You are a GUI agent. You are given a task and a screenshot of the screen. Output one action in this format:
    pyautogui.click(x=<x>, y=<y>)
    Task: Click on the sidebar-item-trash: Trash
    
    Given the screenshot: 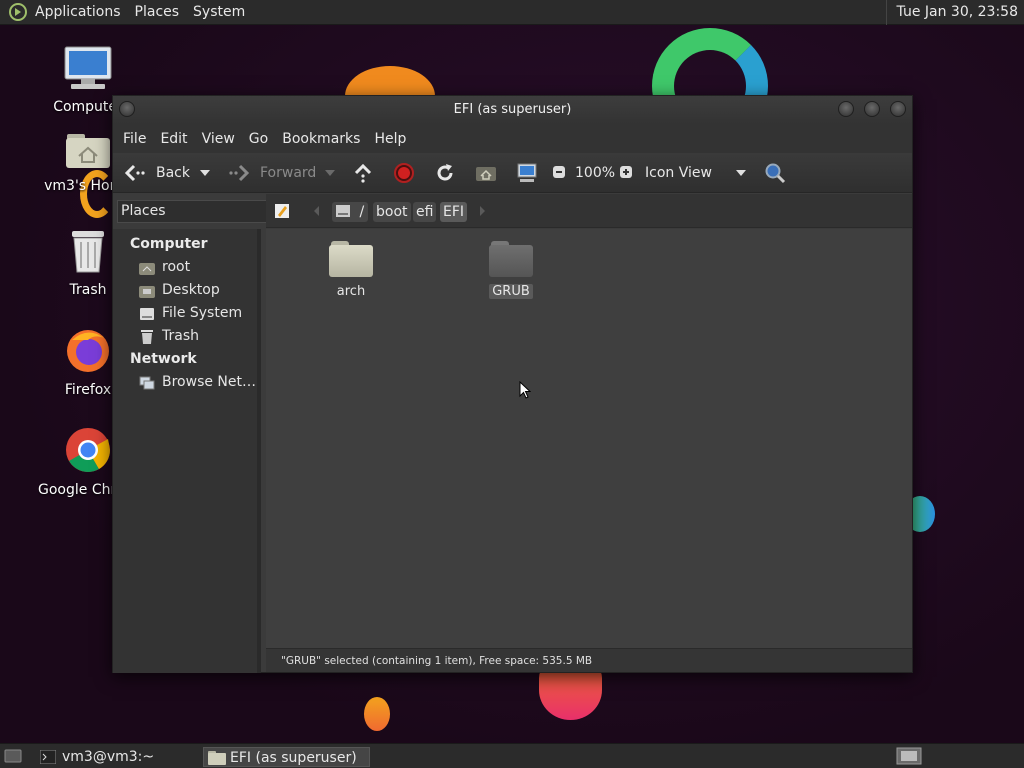 What is the action you would take?
    pyautogui.click(x=185, y=336)
    